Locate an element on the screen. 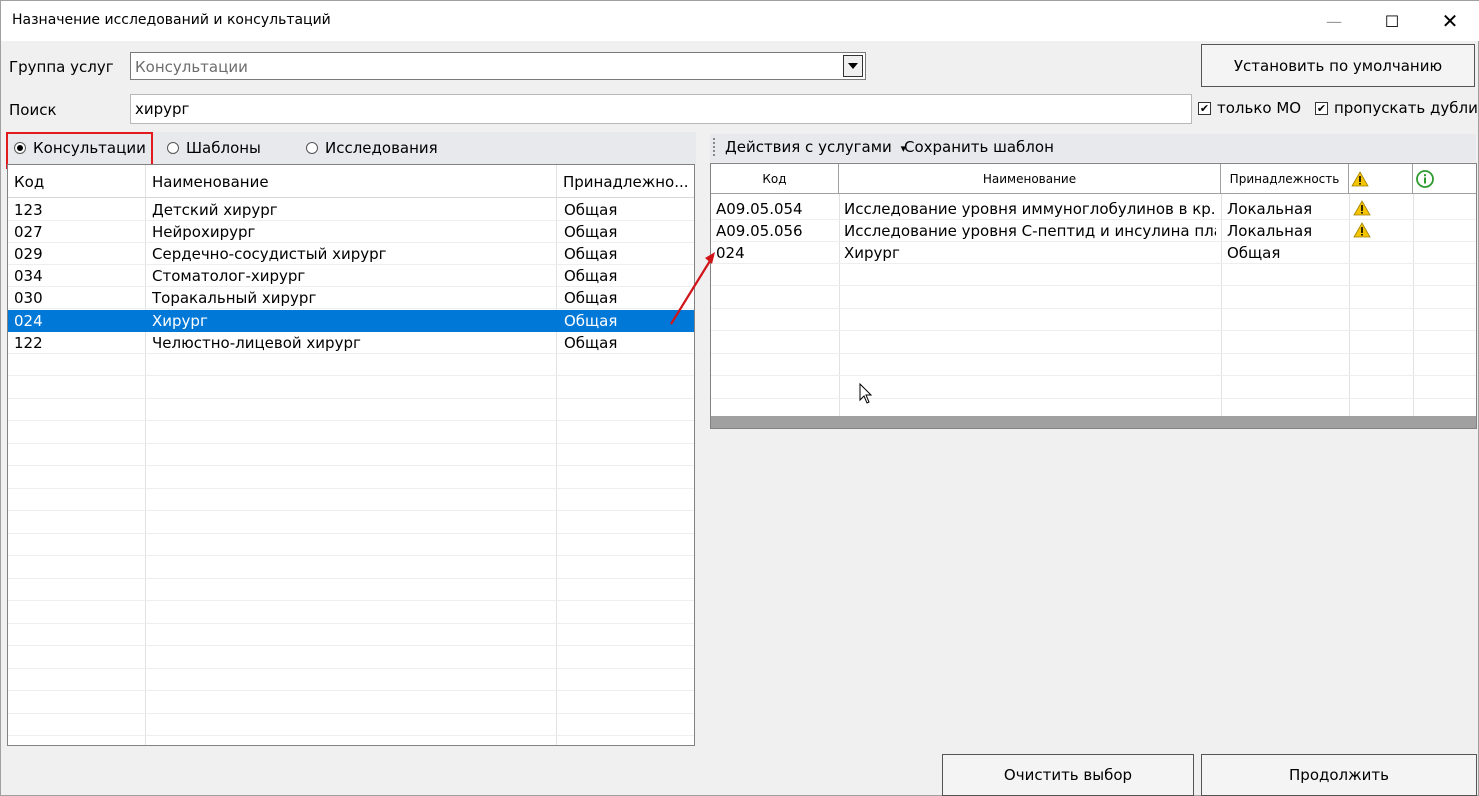 This screenshot has width=1479, height=796. radio-research: Исследования is located at coordinates (372, 148).